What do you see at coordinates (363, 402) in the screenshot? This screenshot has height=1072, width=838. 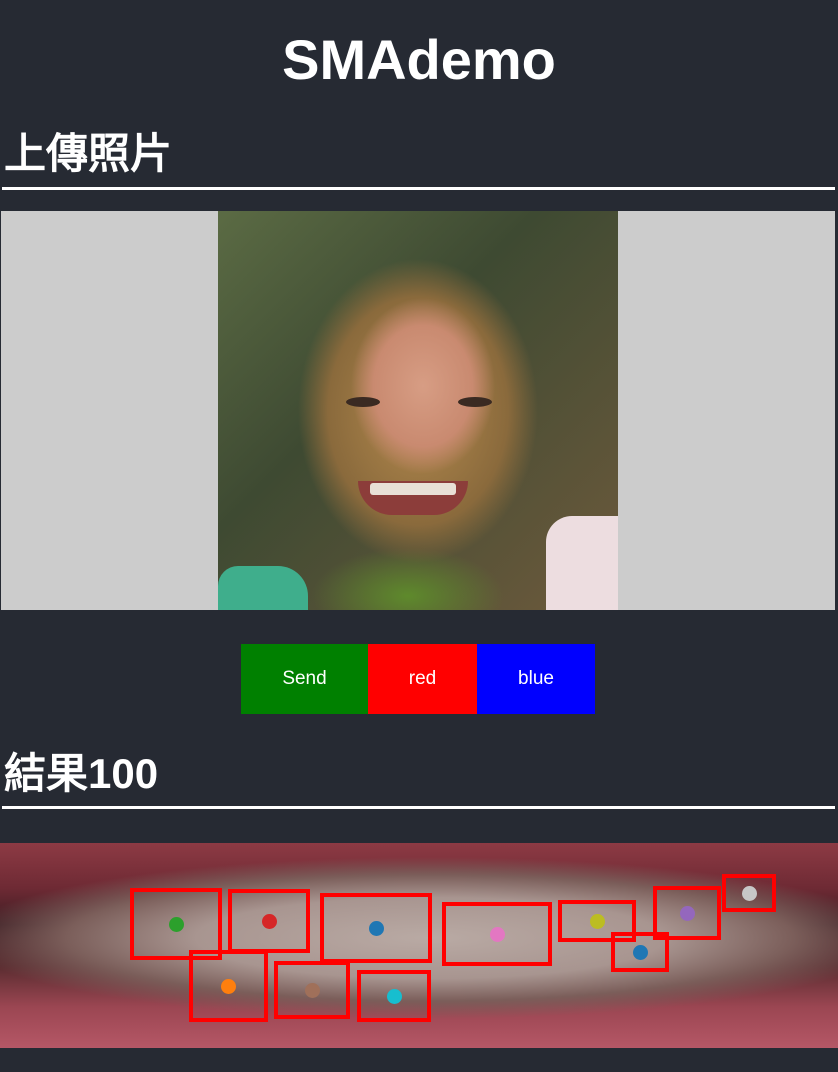 I see `photo-eye-left` at bounding box center [363, 402].